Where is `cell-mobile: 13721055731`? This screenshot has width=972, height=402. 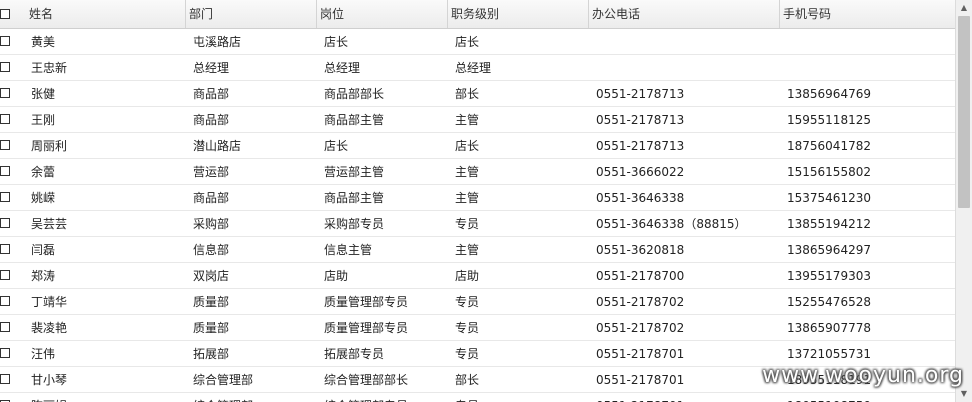 cell-mobile: 13721055731 is located at coordinates (829, 354).